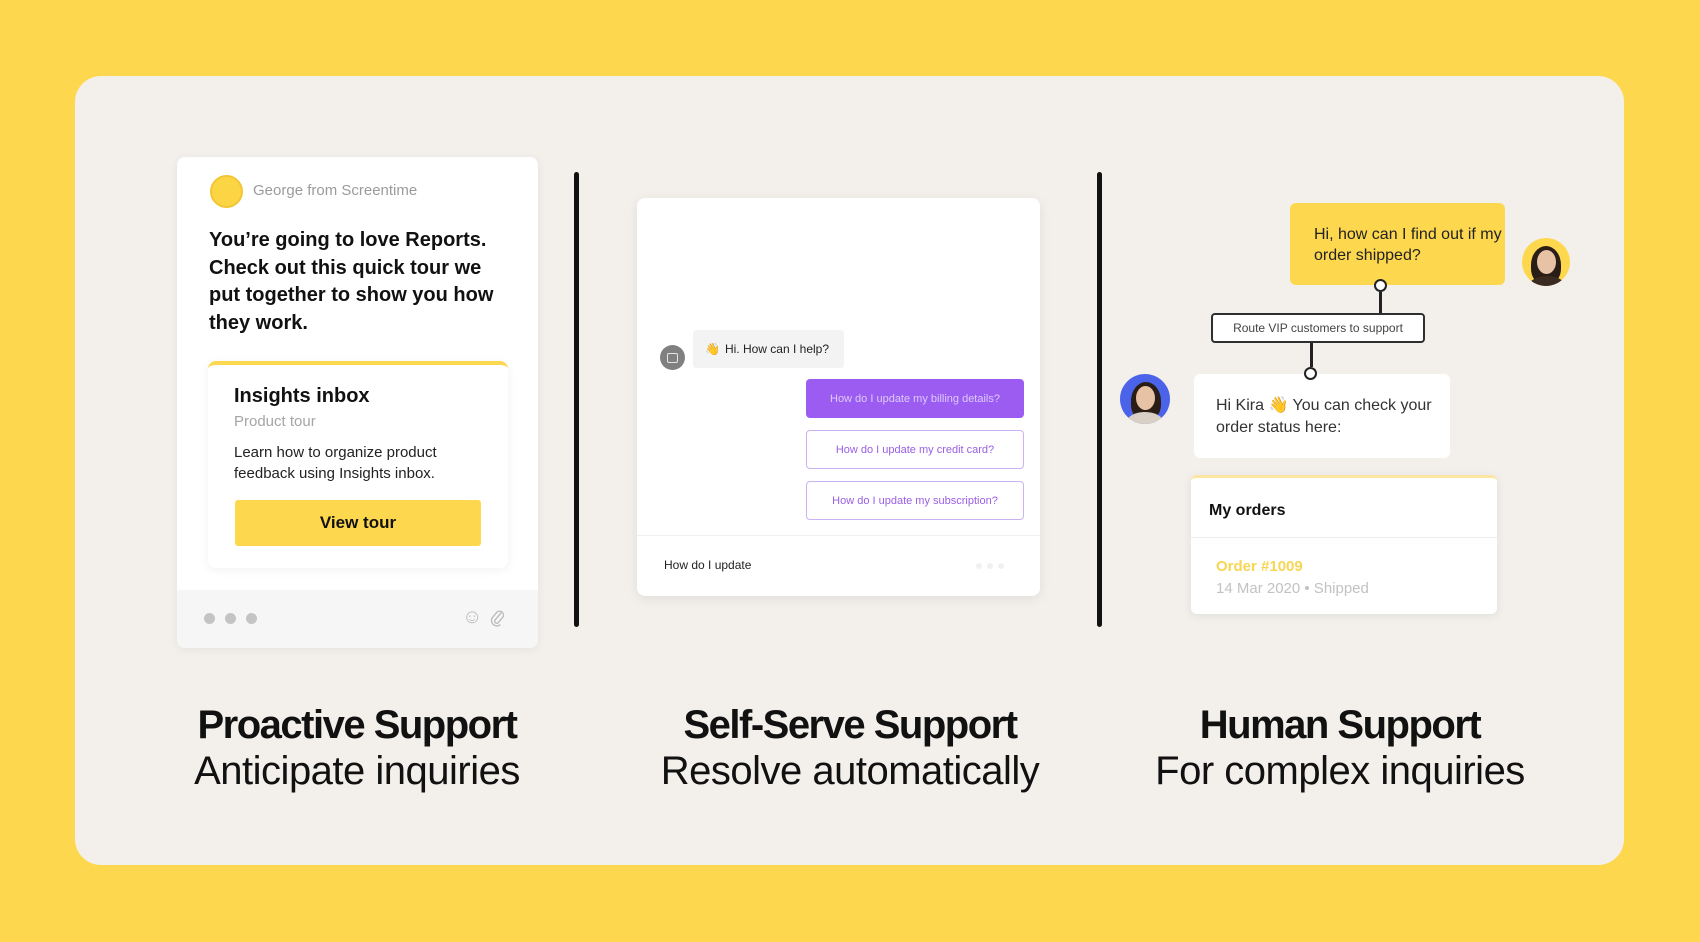 The image size is (1700, 942). What do you see at coordinates (357, 748) in the screenshot?
I see `proactive-caption: Proactive Support Anticipate inquiries` at bounding box center [357, 748].